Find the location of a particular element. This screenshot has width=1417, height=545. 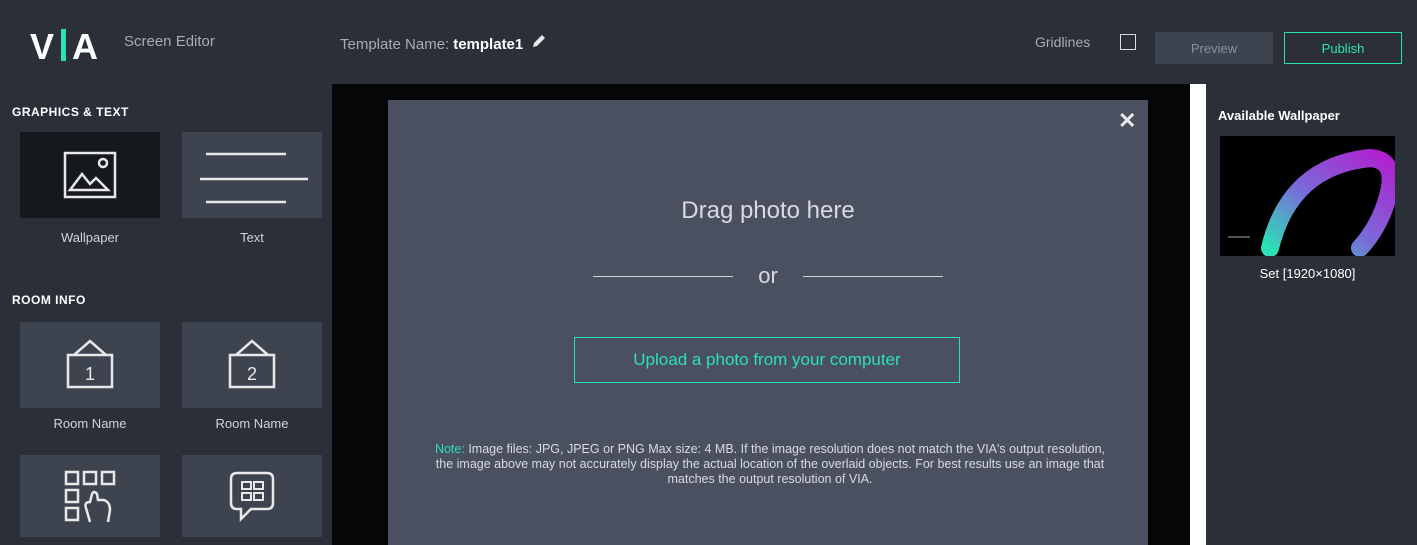

wallpaper-tile is located at coordinates (90, 175).